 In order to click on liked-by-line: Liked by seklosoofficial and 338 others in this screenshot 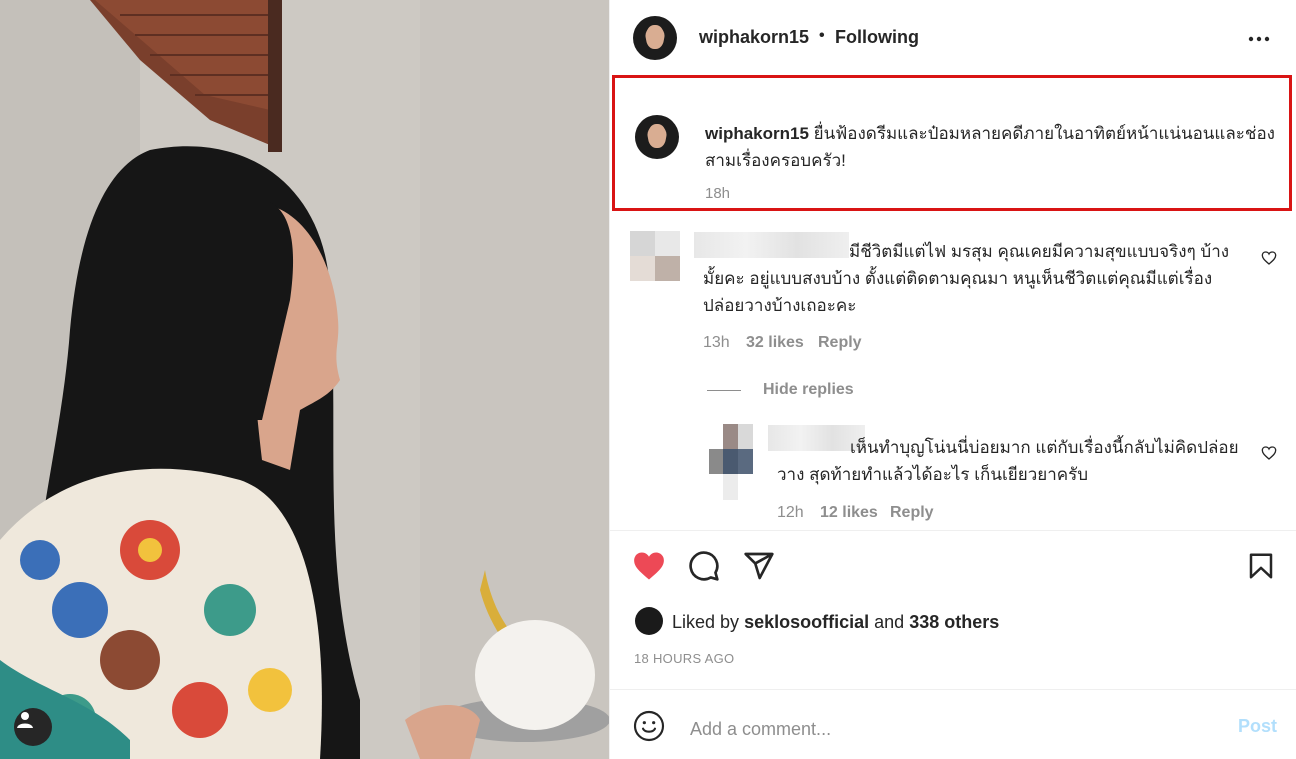, I will do `click(835, 622)`.